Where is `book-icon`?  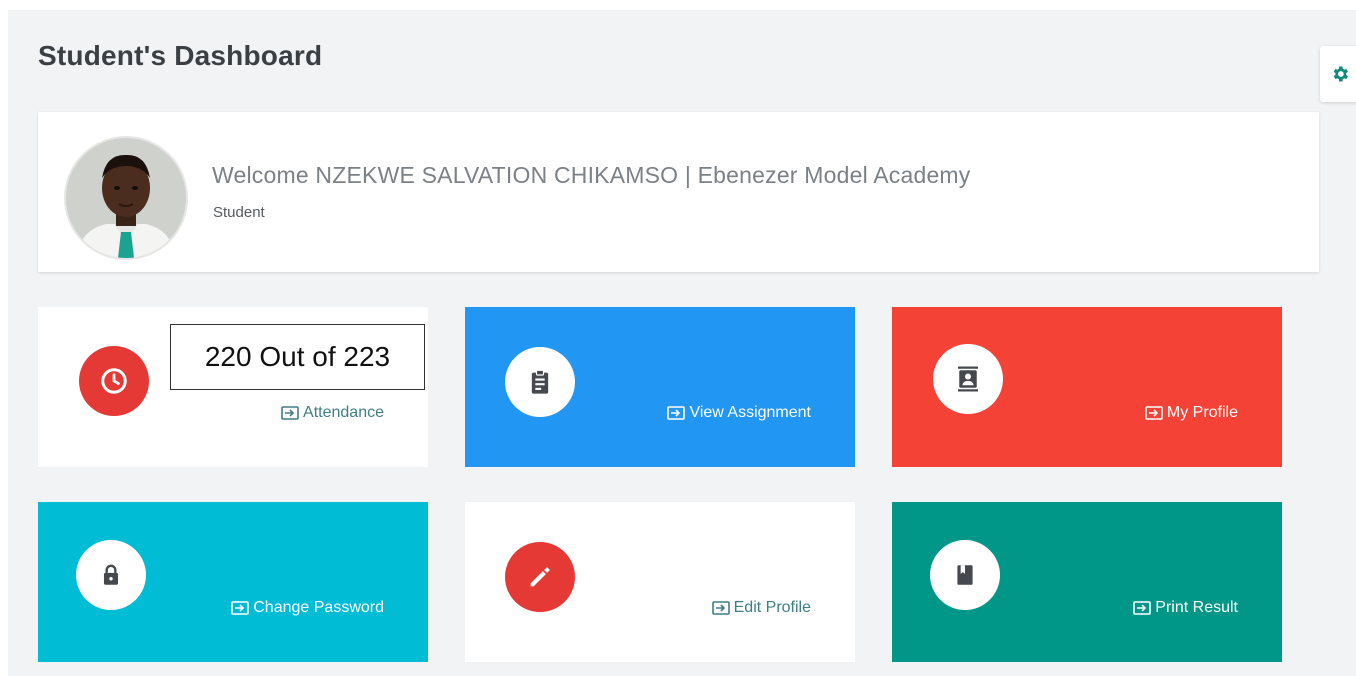 book-icon is located at coordinates (965, 575).